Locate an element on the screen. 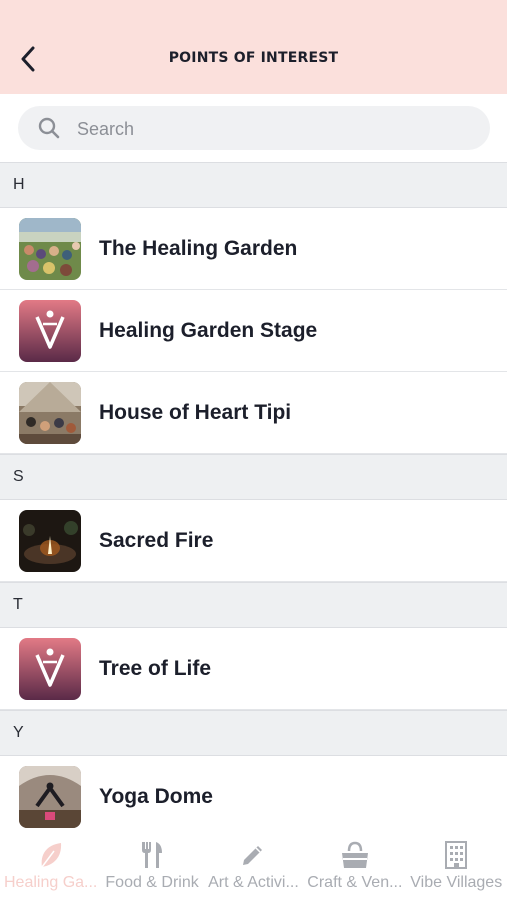 Image resolution: width=507 pixels, height=900 pixels. list-item-label: Yoga Dome is located at coordinates (156, 796).